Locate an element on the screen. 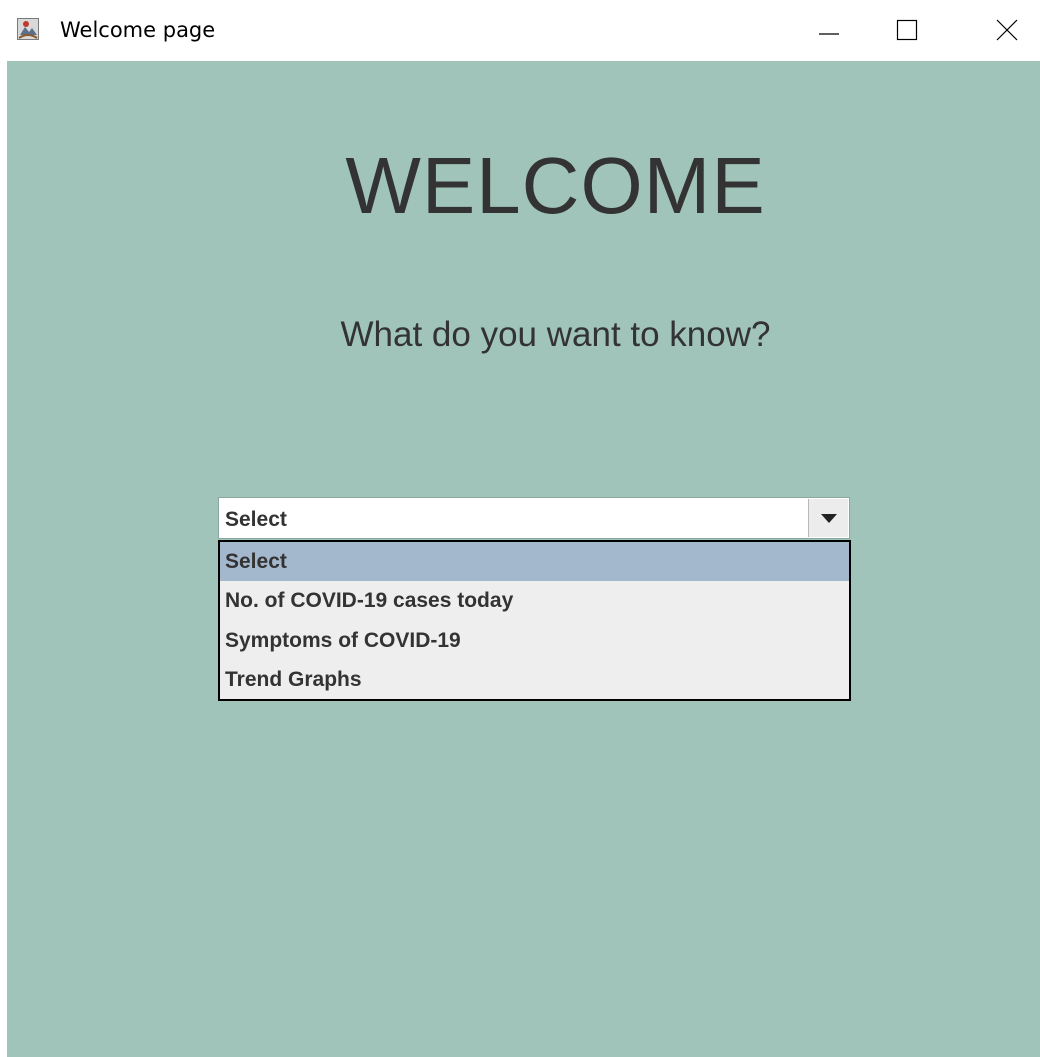  combobox-arrow-button is located at coordinates (828, 518).